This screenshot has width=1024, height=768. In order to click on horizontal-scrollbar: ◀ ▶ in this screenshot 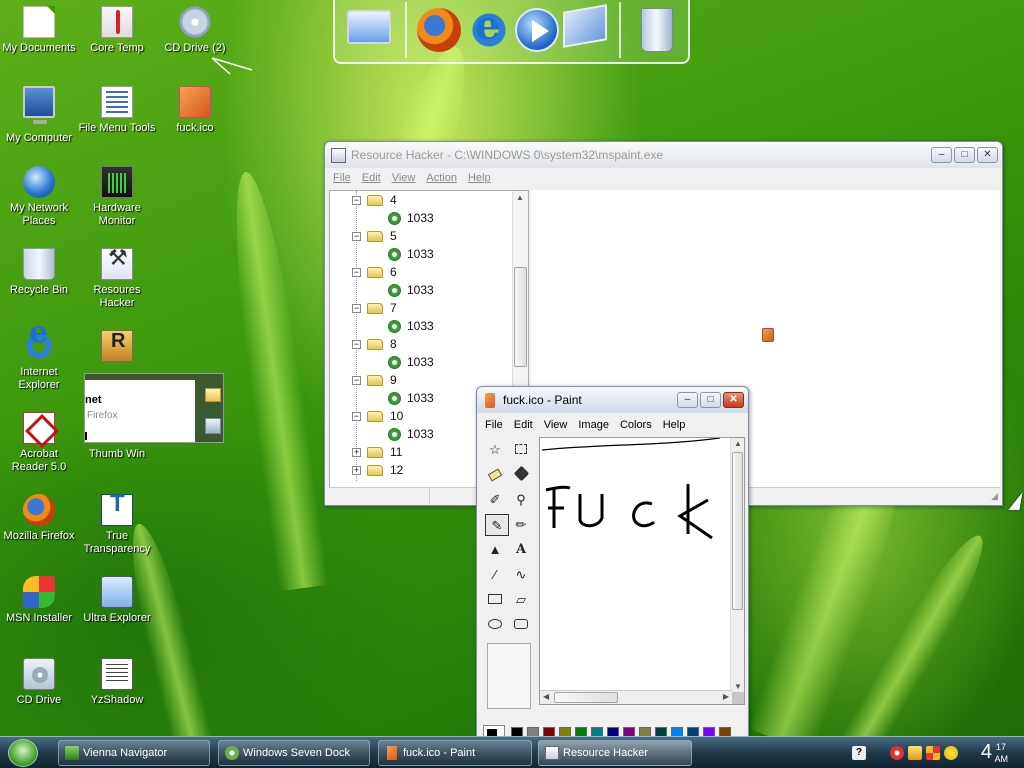, I will do `click(636, 697)`.